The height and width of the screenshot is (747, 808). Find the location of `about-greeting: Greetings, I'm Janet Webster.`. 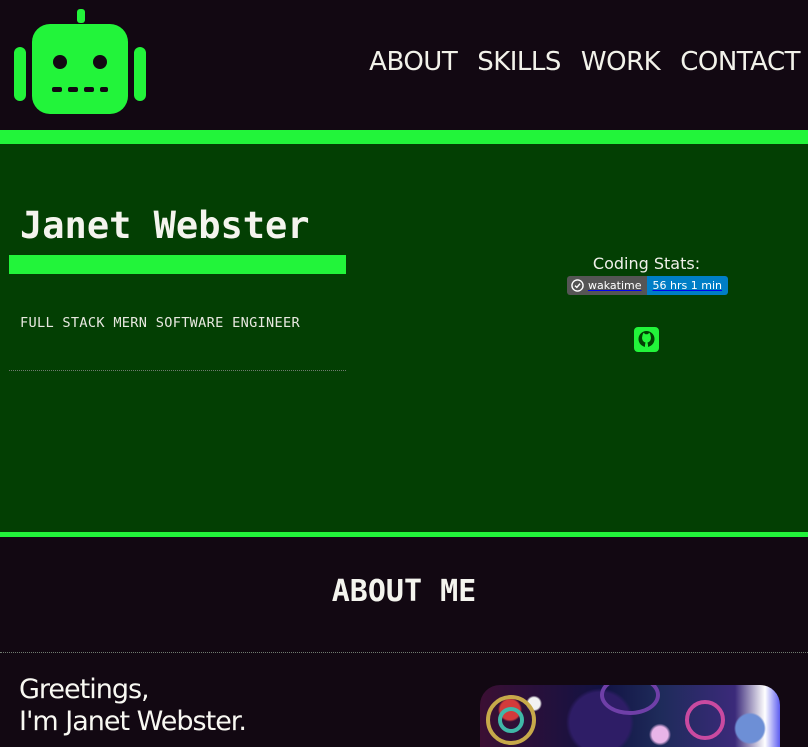

about-greeting: Greetings, I'm Janet Webster. is located at coordinates (133, 706).